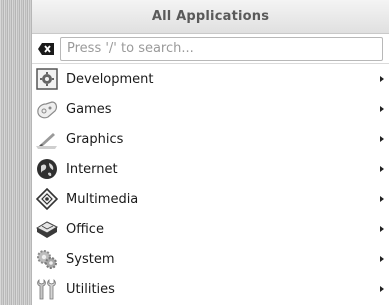 Image resolution: width=389 pixels, height=305 pixels. I want to click on menu-item-multimedia: Multimedia, so click(210, 199).